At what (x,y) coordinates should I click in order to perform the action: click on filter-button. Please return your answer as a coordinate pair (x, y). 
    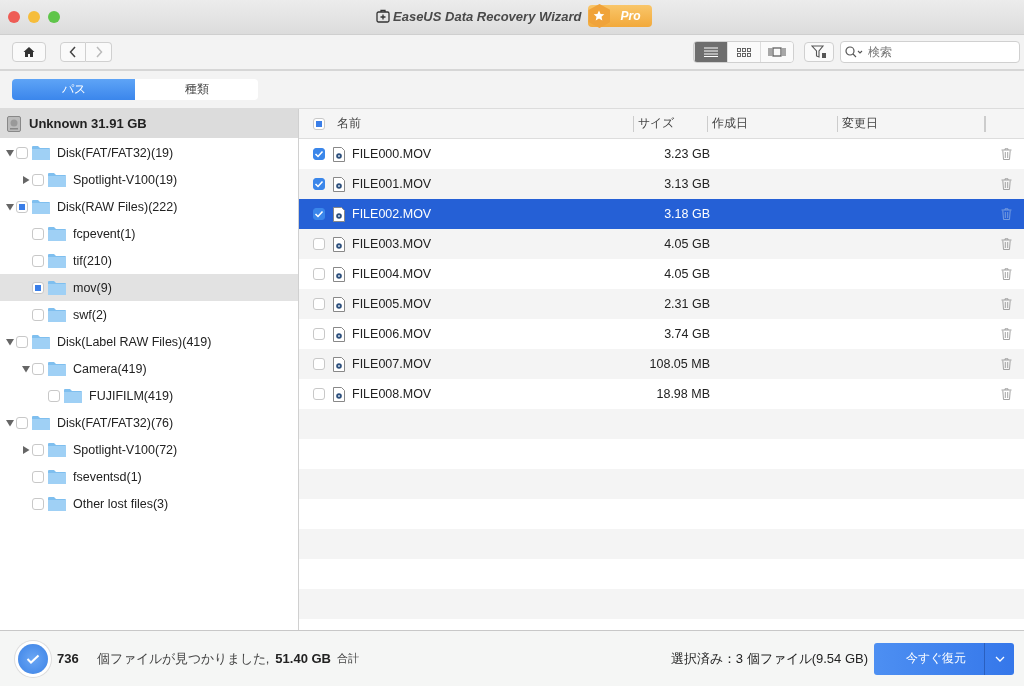
    Looking at the image, I should click on (819, 52).